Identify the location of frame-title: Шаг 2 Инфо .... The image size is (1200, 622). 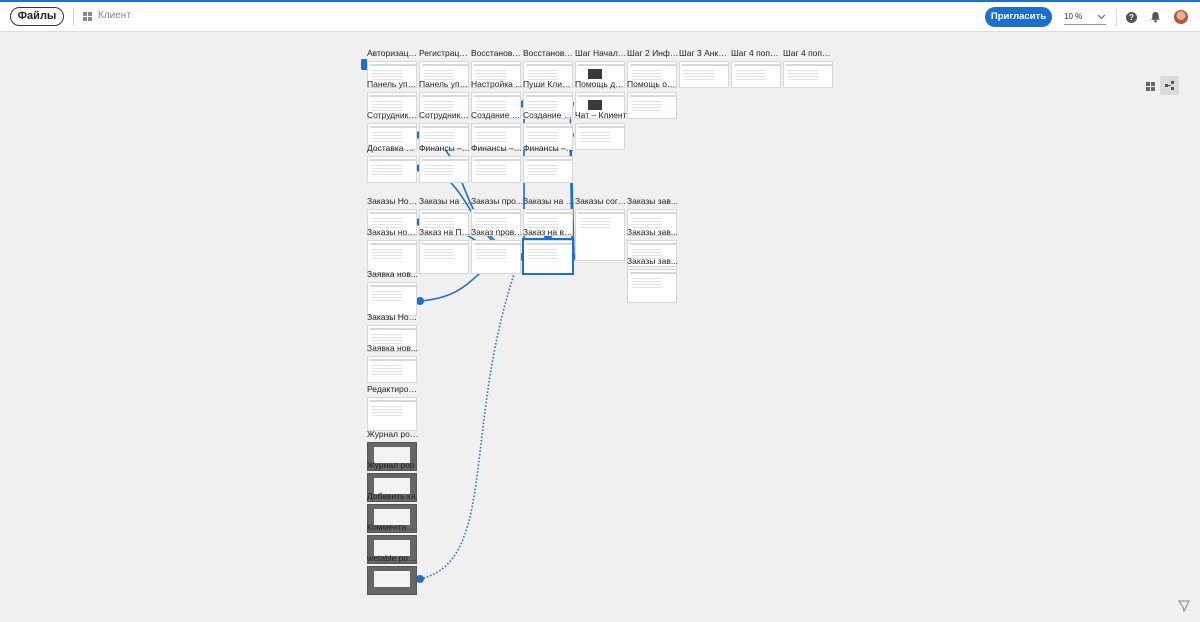
(653, 53).